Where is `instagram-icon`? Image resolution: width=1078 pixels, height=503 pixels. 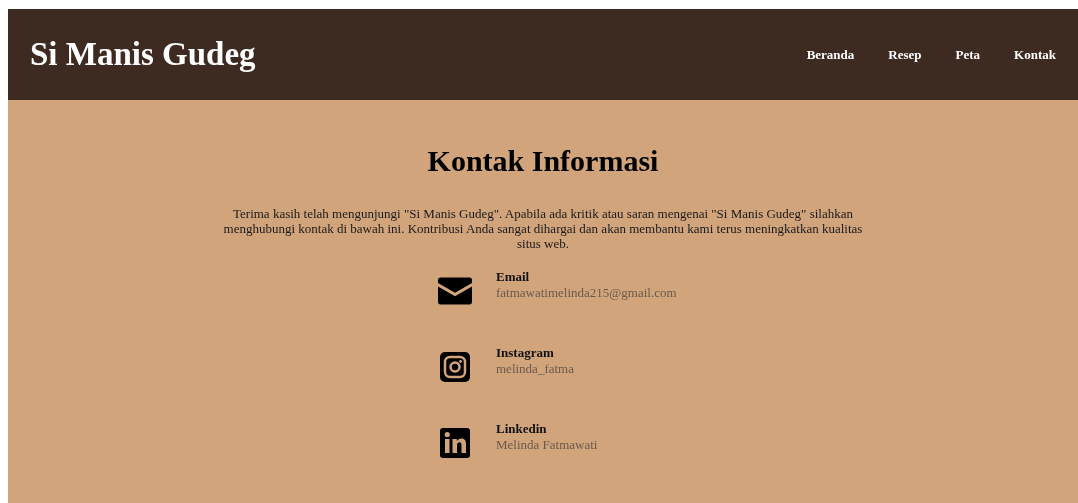
instagram-icon is located at coordinates (455, 366).